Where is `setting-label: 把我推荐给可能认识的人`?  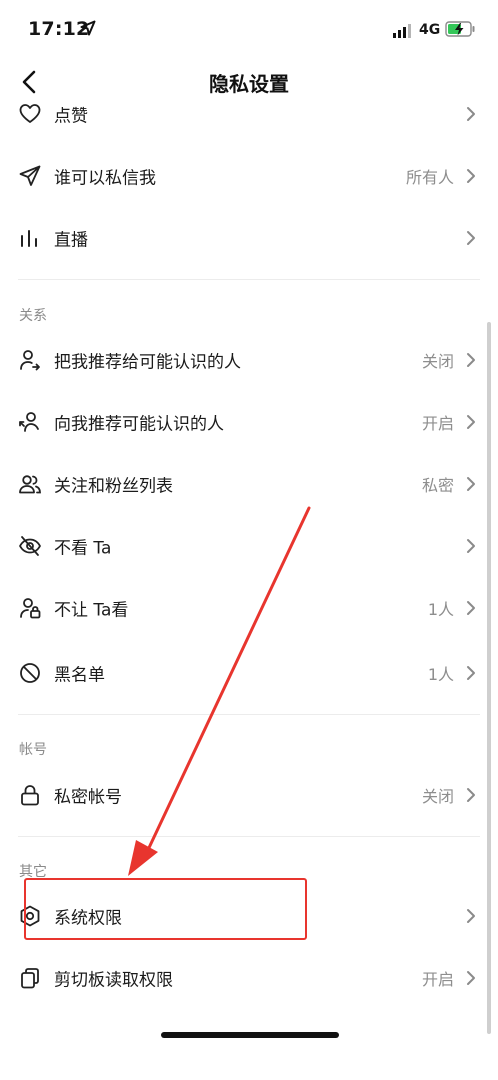
setting-label: 把我推荐给可能认识的人 is located at coordinates (147, 362).